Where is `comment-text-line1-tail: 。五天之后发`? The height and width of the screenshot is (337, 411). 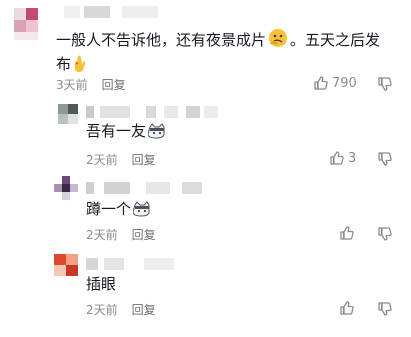 comment-text-line1-tail: 。五天之后发 is located at coordinates (335, 40).